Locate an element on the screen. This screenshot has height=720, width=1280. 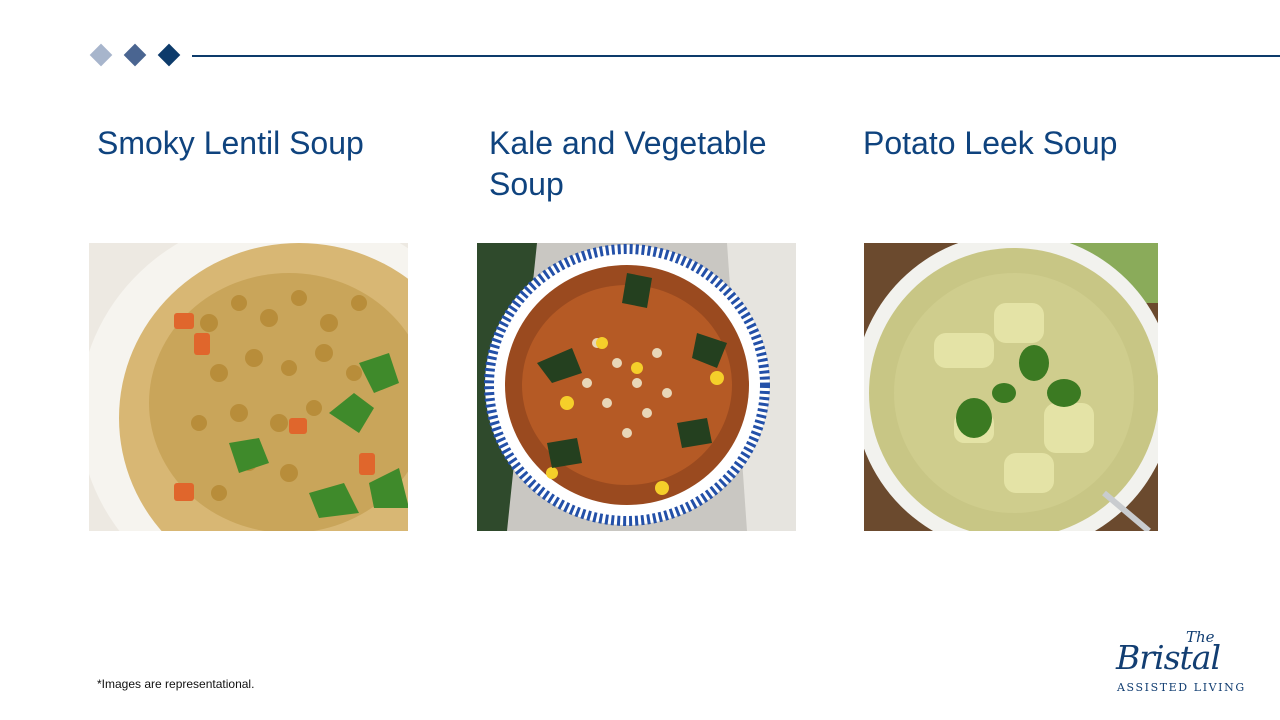
diamond-medium-icon is located at coordinates (135, 55).